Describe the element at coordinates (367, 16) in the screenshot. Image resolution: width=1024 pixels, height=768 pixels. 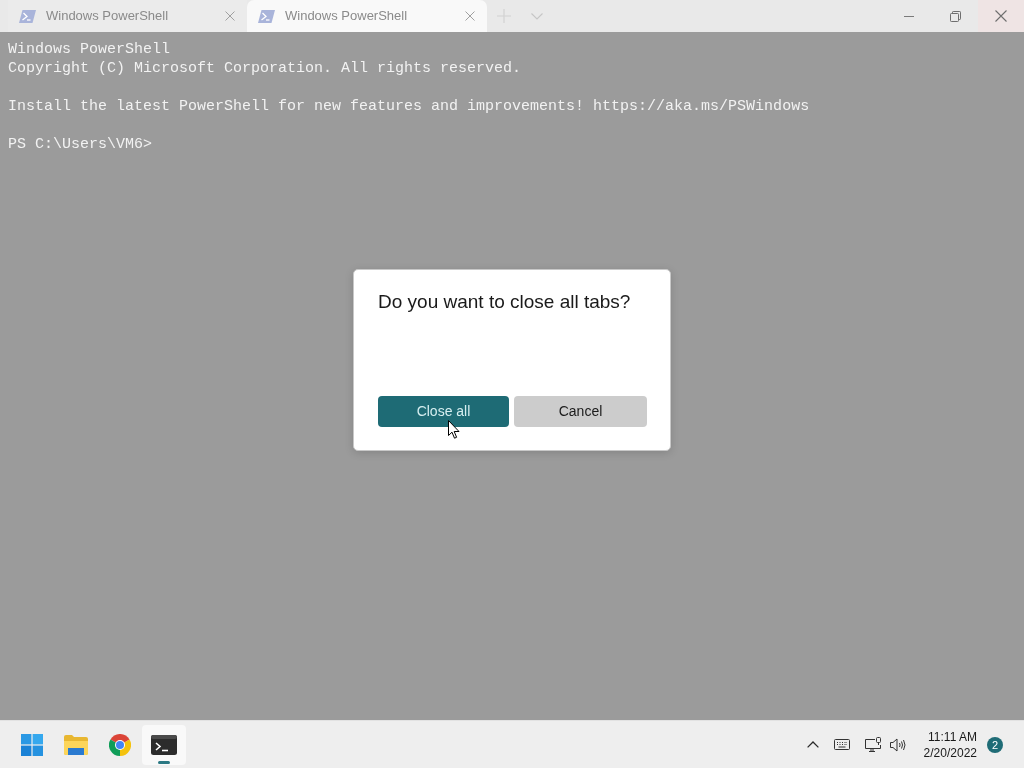
I see `tab: Windows PowerShell` at that location.